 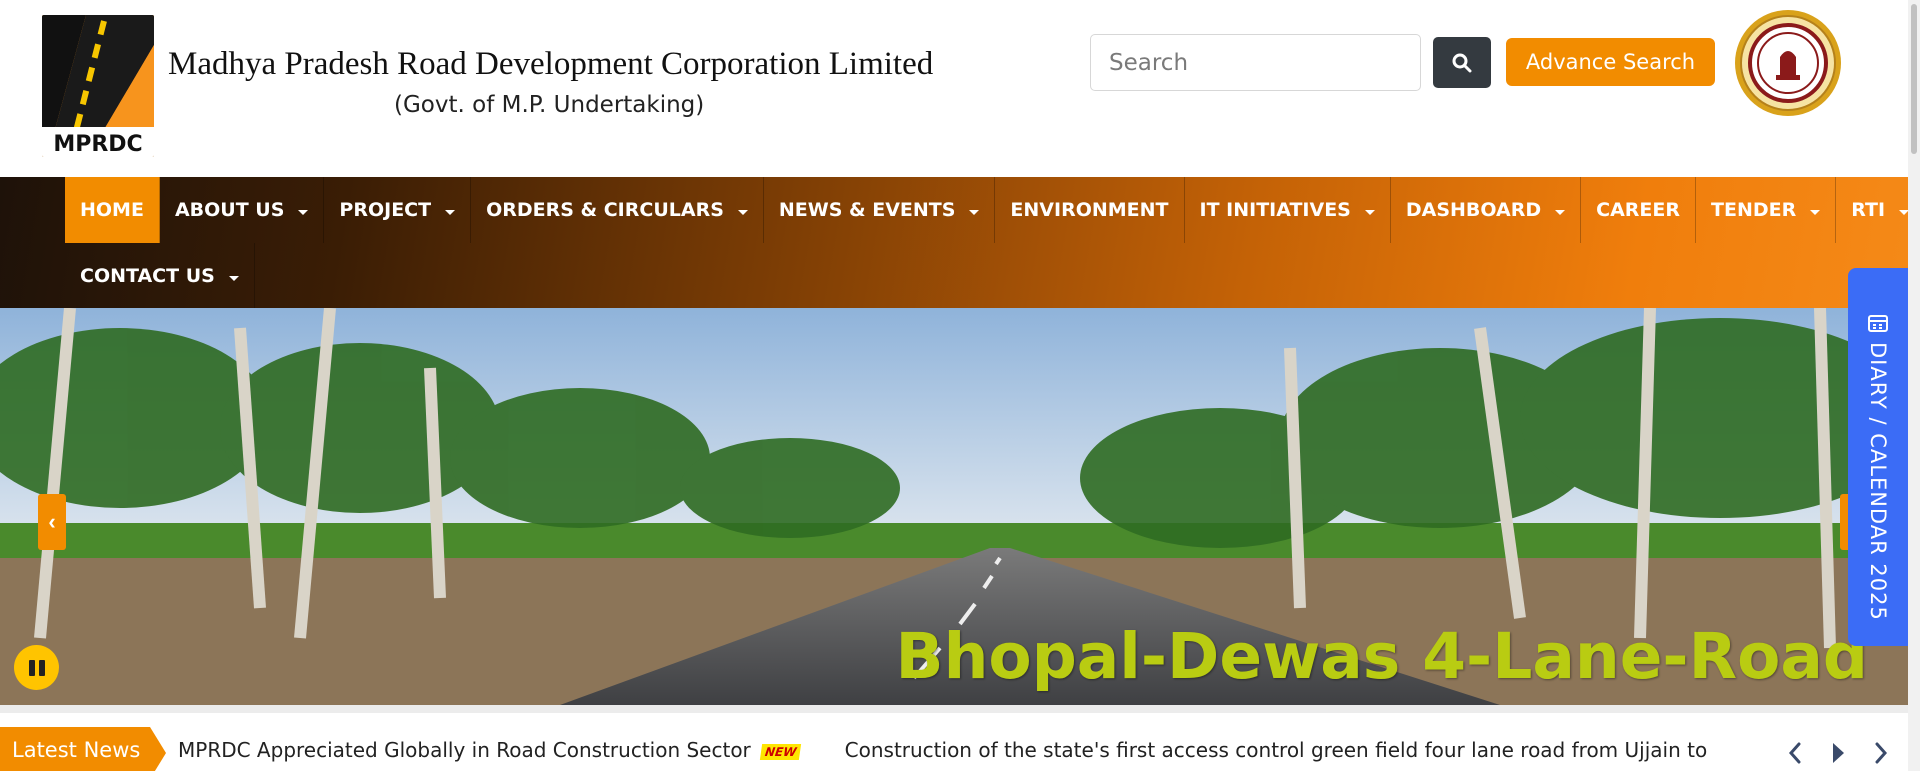 I want to click on advance-search-button: Advance Search, so click(x=1610, y=62).